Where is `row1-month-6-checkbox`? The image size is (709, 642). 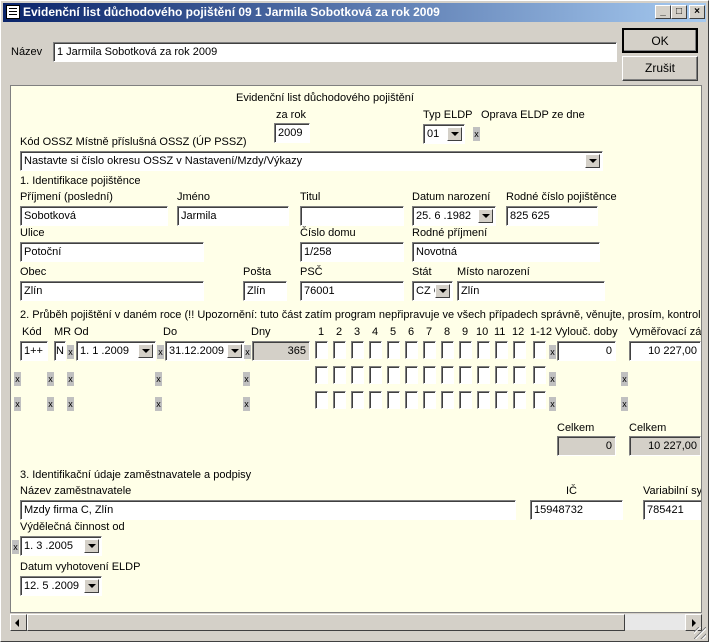 row1-month-6-checkbox is located at coordinates (411, 350).